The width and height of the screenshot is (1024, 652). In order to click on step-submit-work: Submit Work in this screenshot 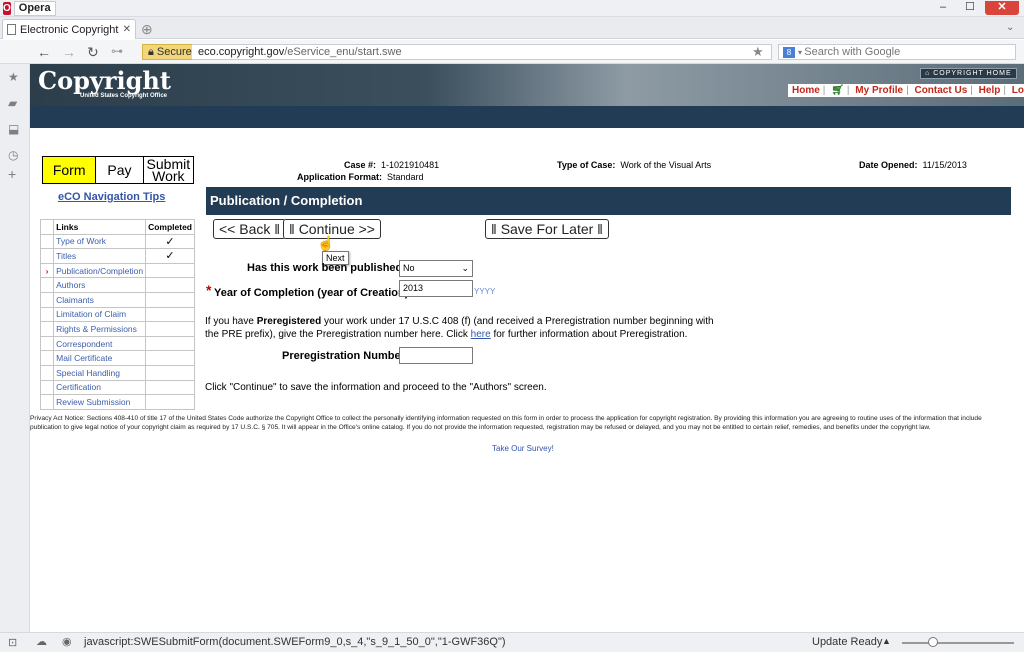, I will do `click(168, 170)`.